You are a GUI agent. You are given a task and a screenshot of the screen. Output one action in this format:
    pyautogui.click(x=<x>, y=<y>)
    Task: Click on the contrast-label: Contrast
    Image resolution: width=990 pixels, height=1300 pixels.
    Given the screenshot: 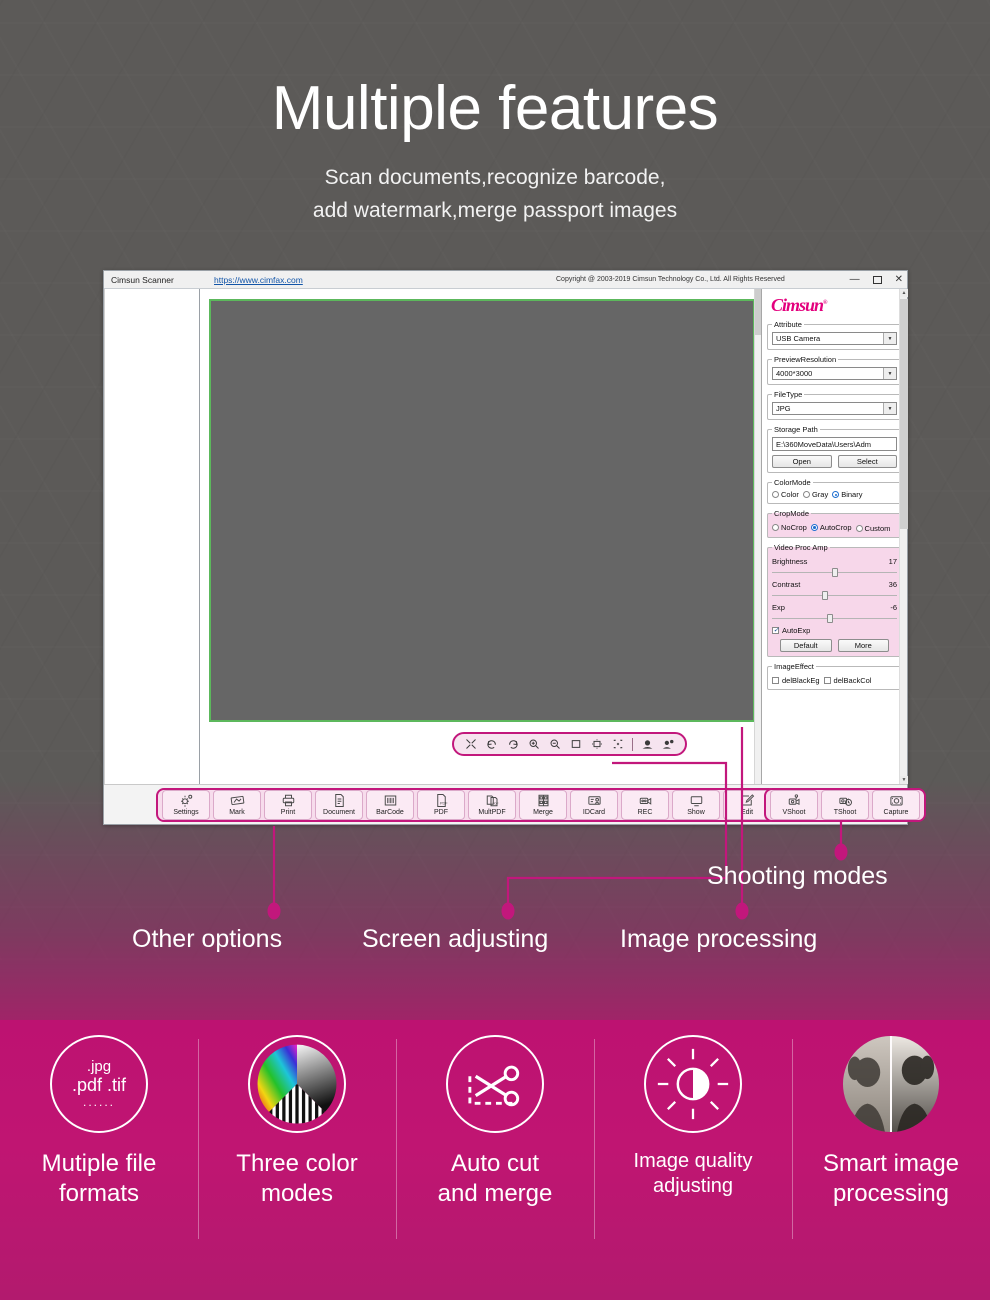 What is the action you would take?
    pyautogui.click(x=786, y=584)
    